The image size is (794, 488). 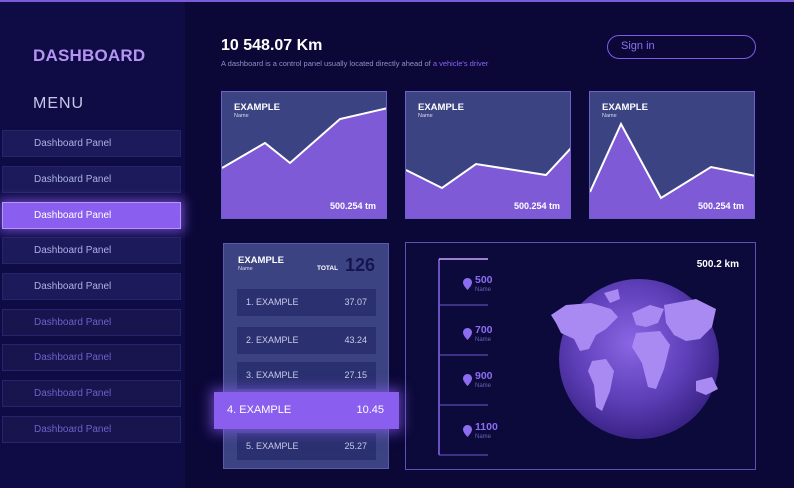 What do you see at coordinates (272, 302) in the screenshot?
I see `row-label: 1. EXAMPLE` at bounding box center [272, 302].